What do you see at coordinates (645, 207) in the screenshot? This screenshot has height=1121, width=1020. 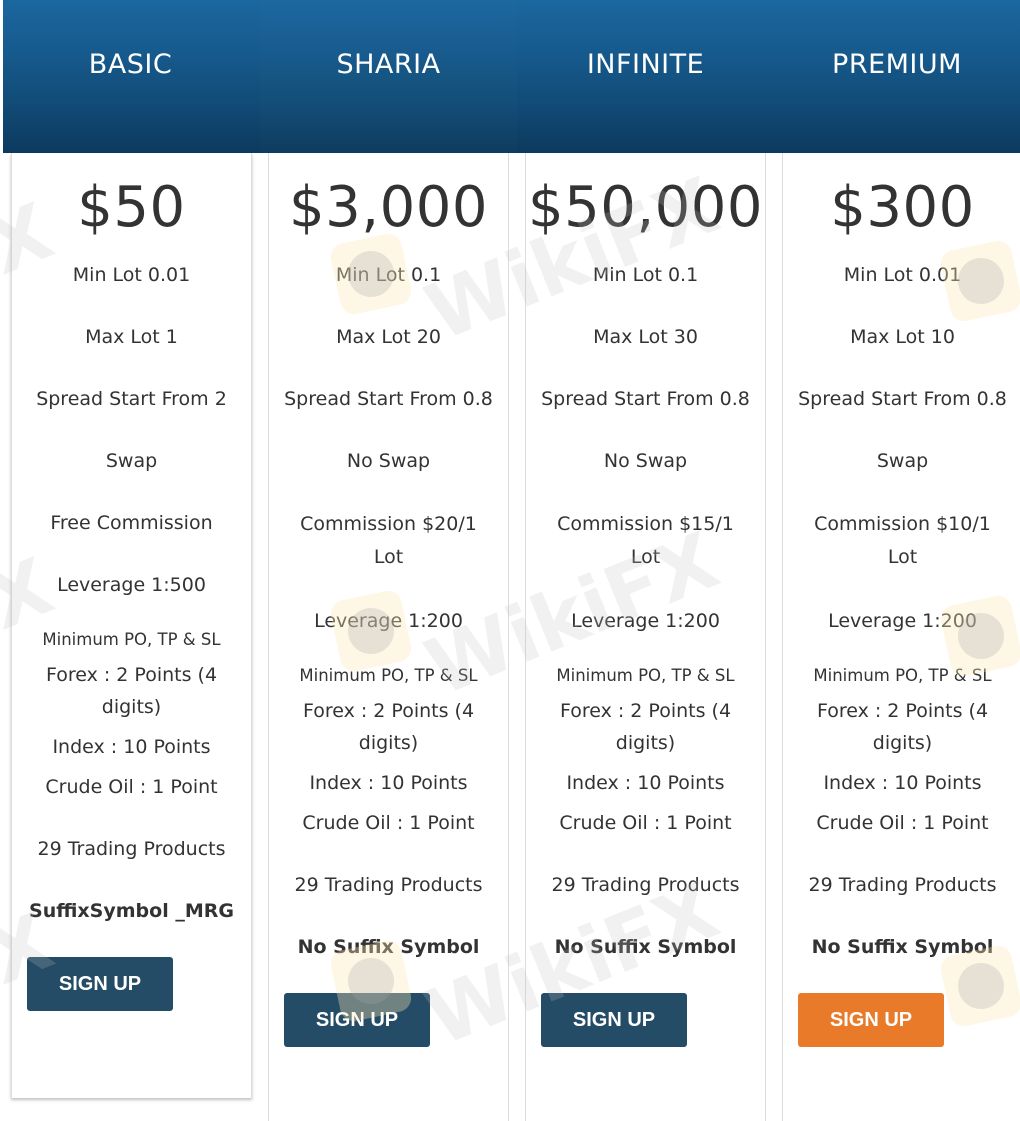 I see `plan-price: $50,000` at bounding box center [645, 207].